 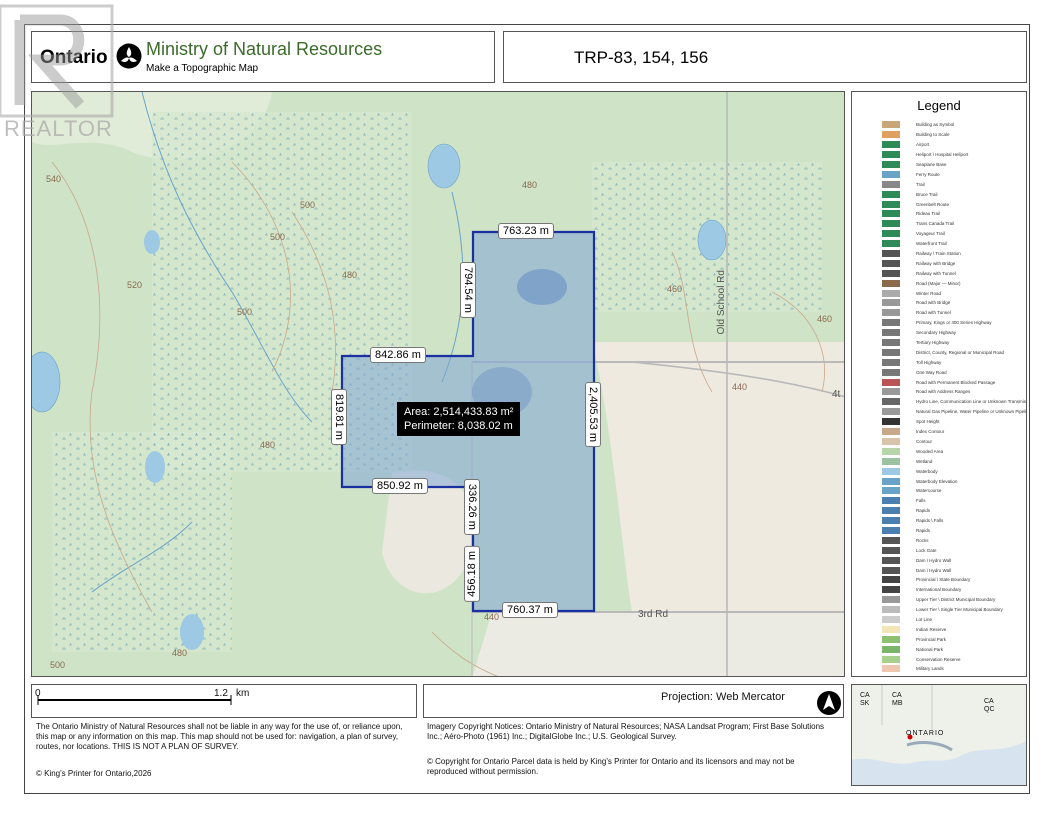 What do you see at coordinates (472, 507) in the screenshot?
I see `dimension-label-mid-vertical: 336.26 m` at bounding box center [472, 507].